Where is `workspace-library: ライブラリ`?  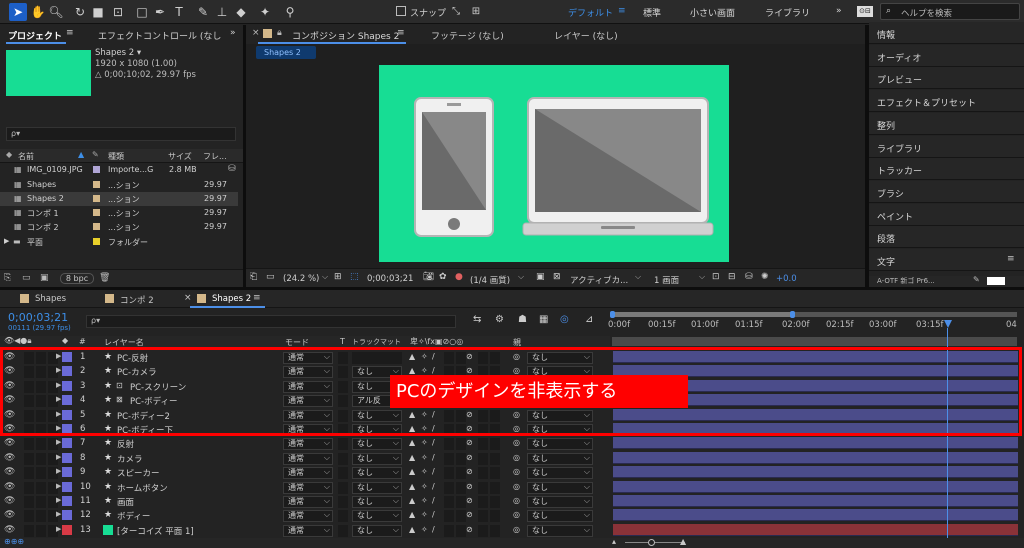 workspace-library: ライブラリ is located at coordinates (787, 12).